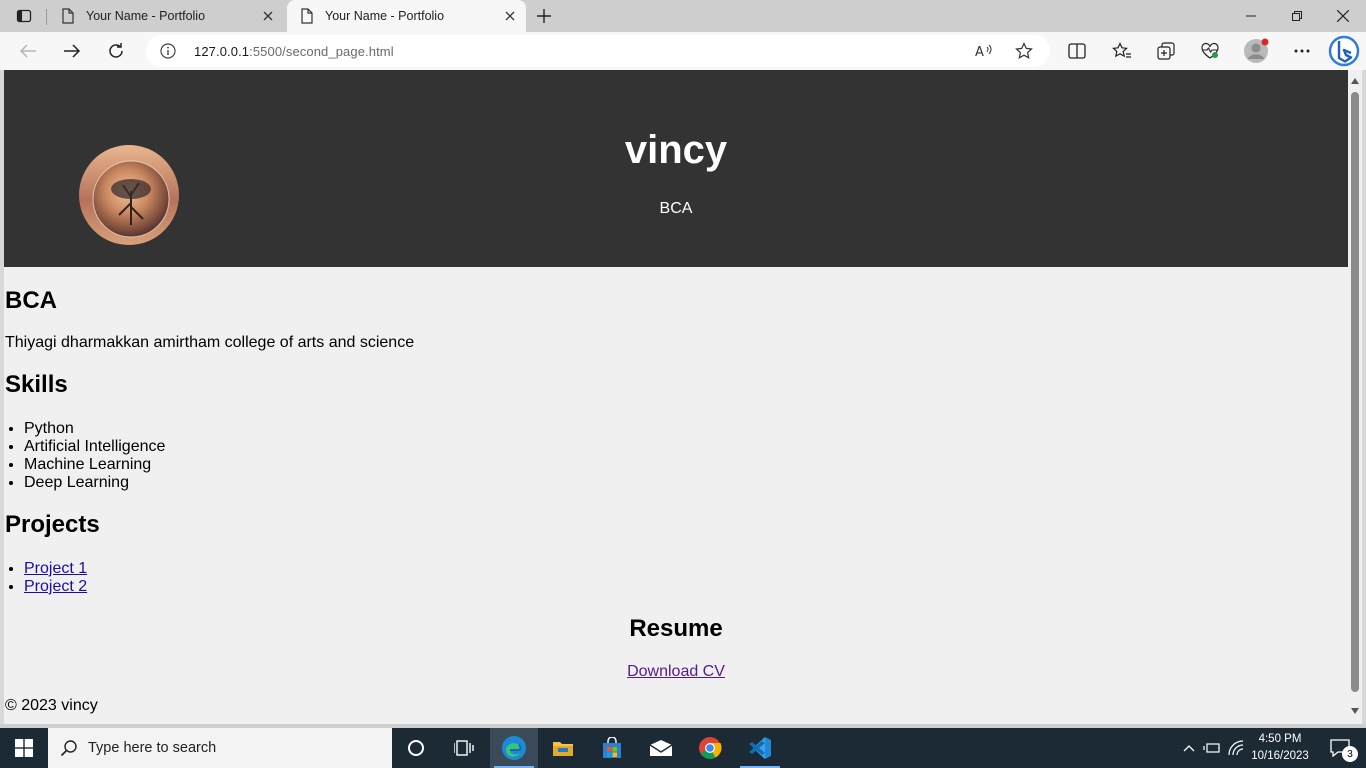  I want to click on list-item: Project 1, so click(55, 569).